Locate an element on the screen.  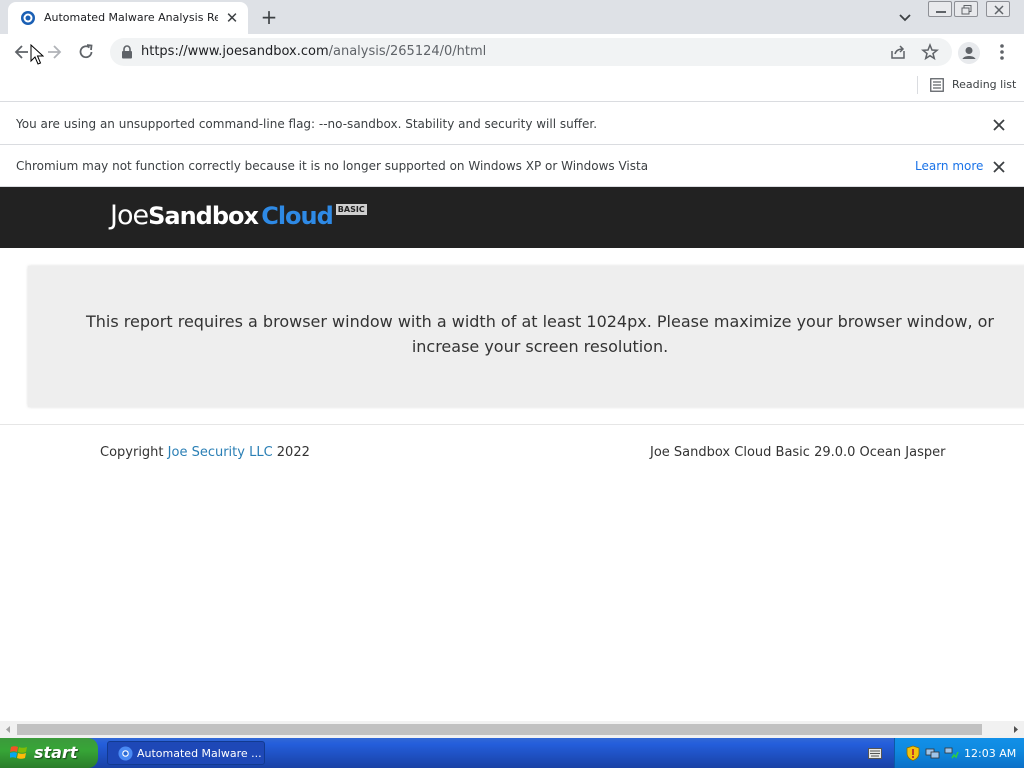
close-icon: ✕ is located at coordinates (232, 18).